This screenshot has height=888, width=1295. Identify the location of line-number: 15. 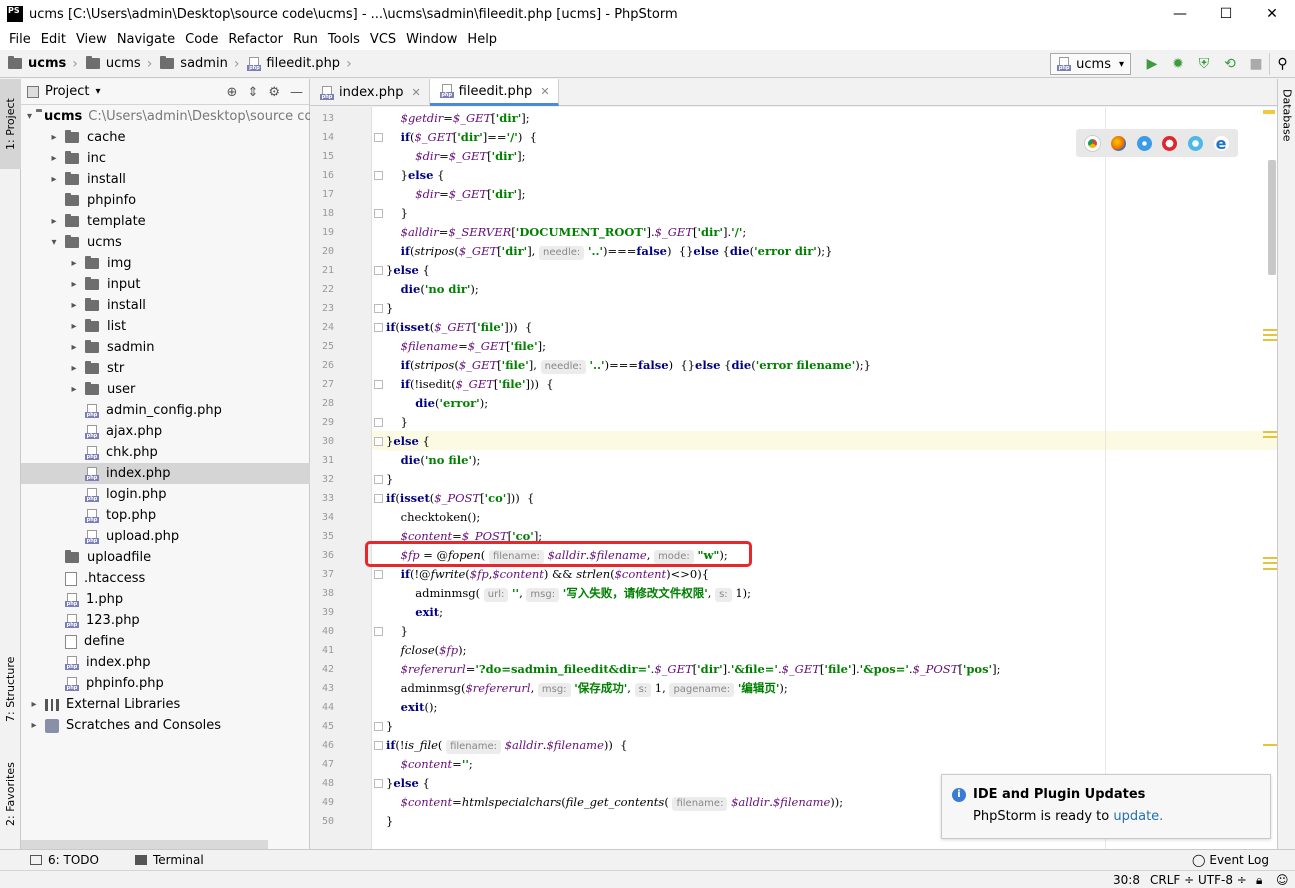
(322, 156).